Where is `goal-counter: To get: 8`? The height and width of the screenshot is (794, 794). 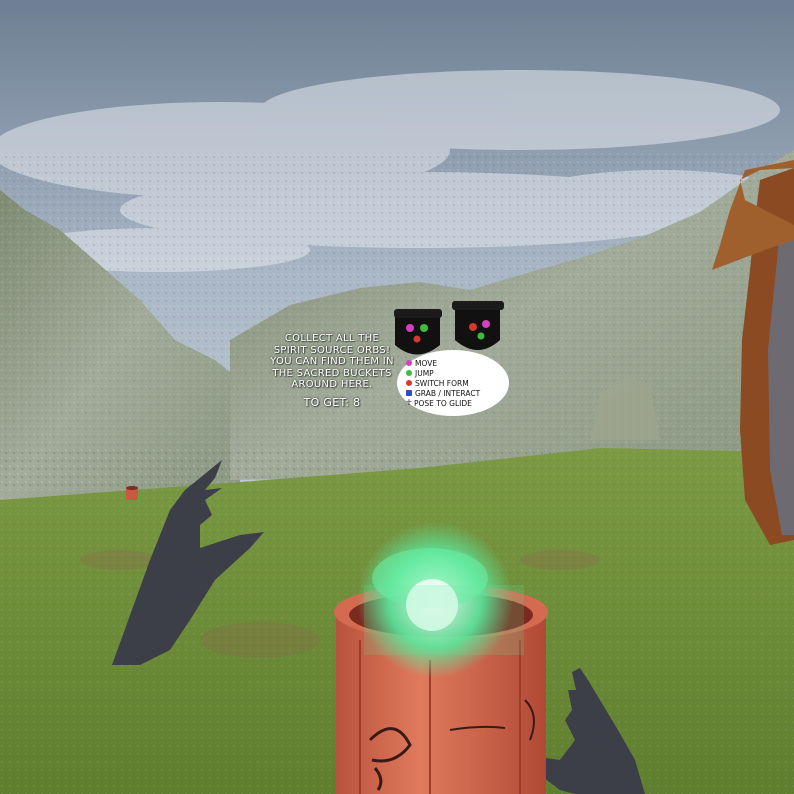
goal-counter: To get: 8 is located at coordinates (332, 402).